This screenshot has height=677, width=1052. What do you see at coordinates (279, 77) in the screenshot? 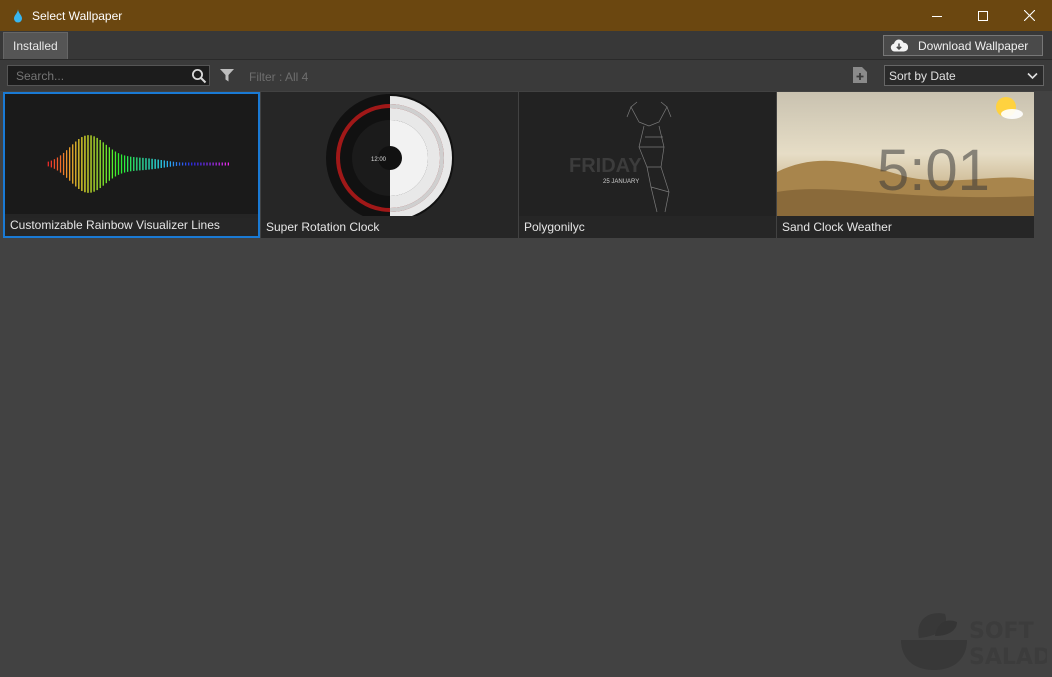
I see `filter-status: Filter : All 4` at bounding box center [279, 77].